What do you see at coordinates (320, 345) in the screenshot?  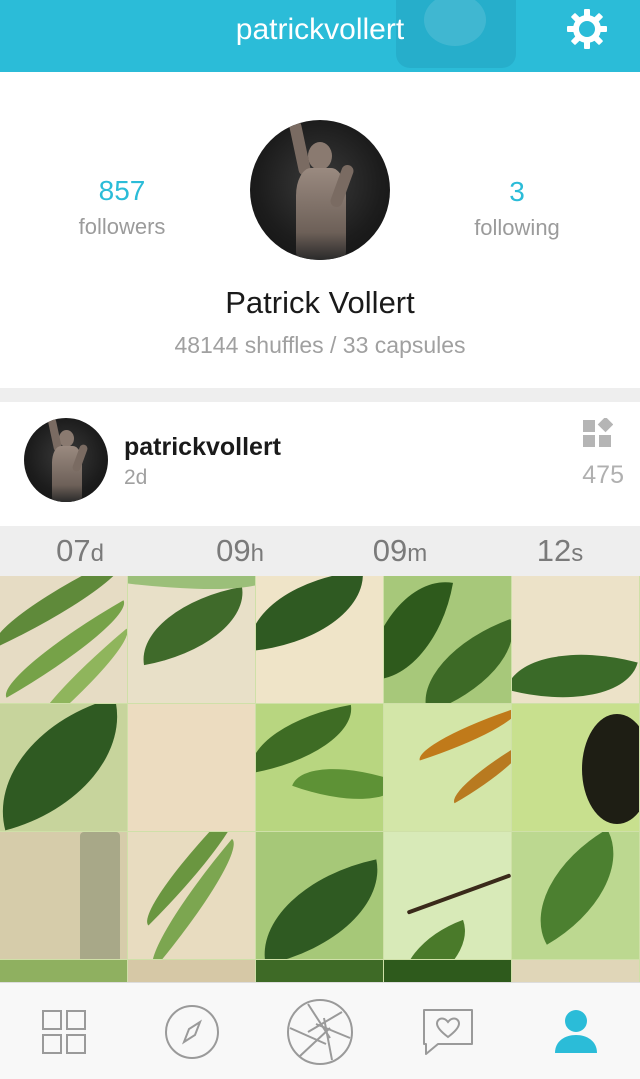 I see `profile-stats-line: 48144 shuffles / 33 capsules` at bounding box center [320, 345].